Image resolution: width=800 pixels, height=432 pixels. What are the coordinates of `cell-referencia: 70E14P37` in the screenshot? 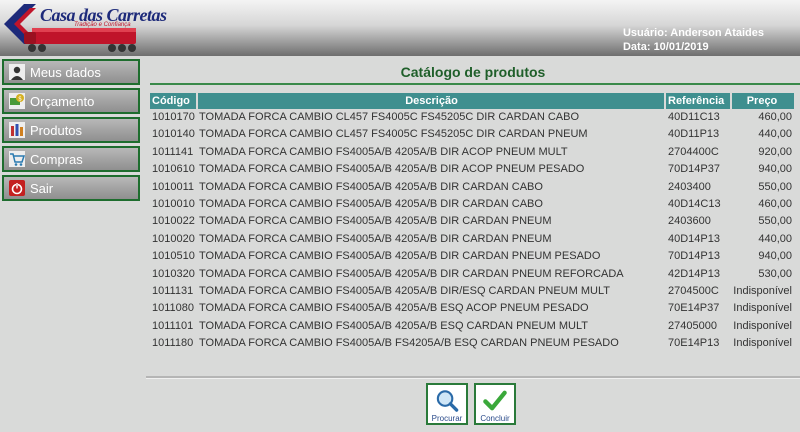 It's located at (694, 308).